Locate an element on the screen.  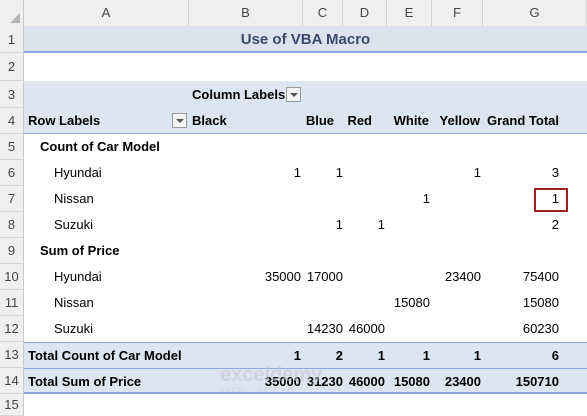
row-header-10: 10 is located at coordinates (12, 277).